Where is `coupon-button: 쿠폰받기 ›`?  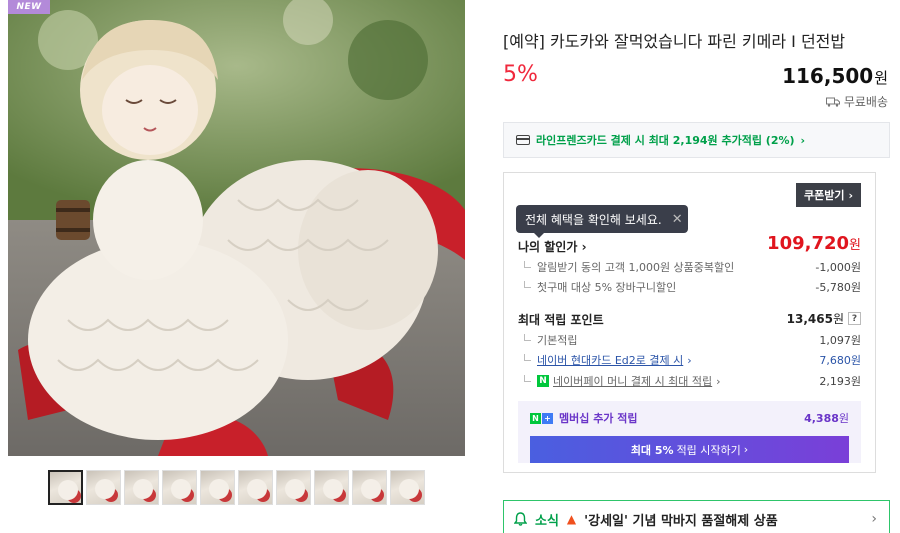
coupon-button: 쿠폰받기 › is located at coordinates (828, 195).